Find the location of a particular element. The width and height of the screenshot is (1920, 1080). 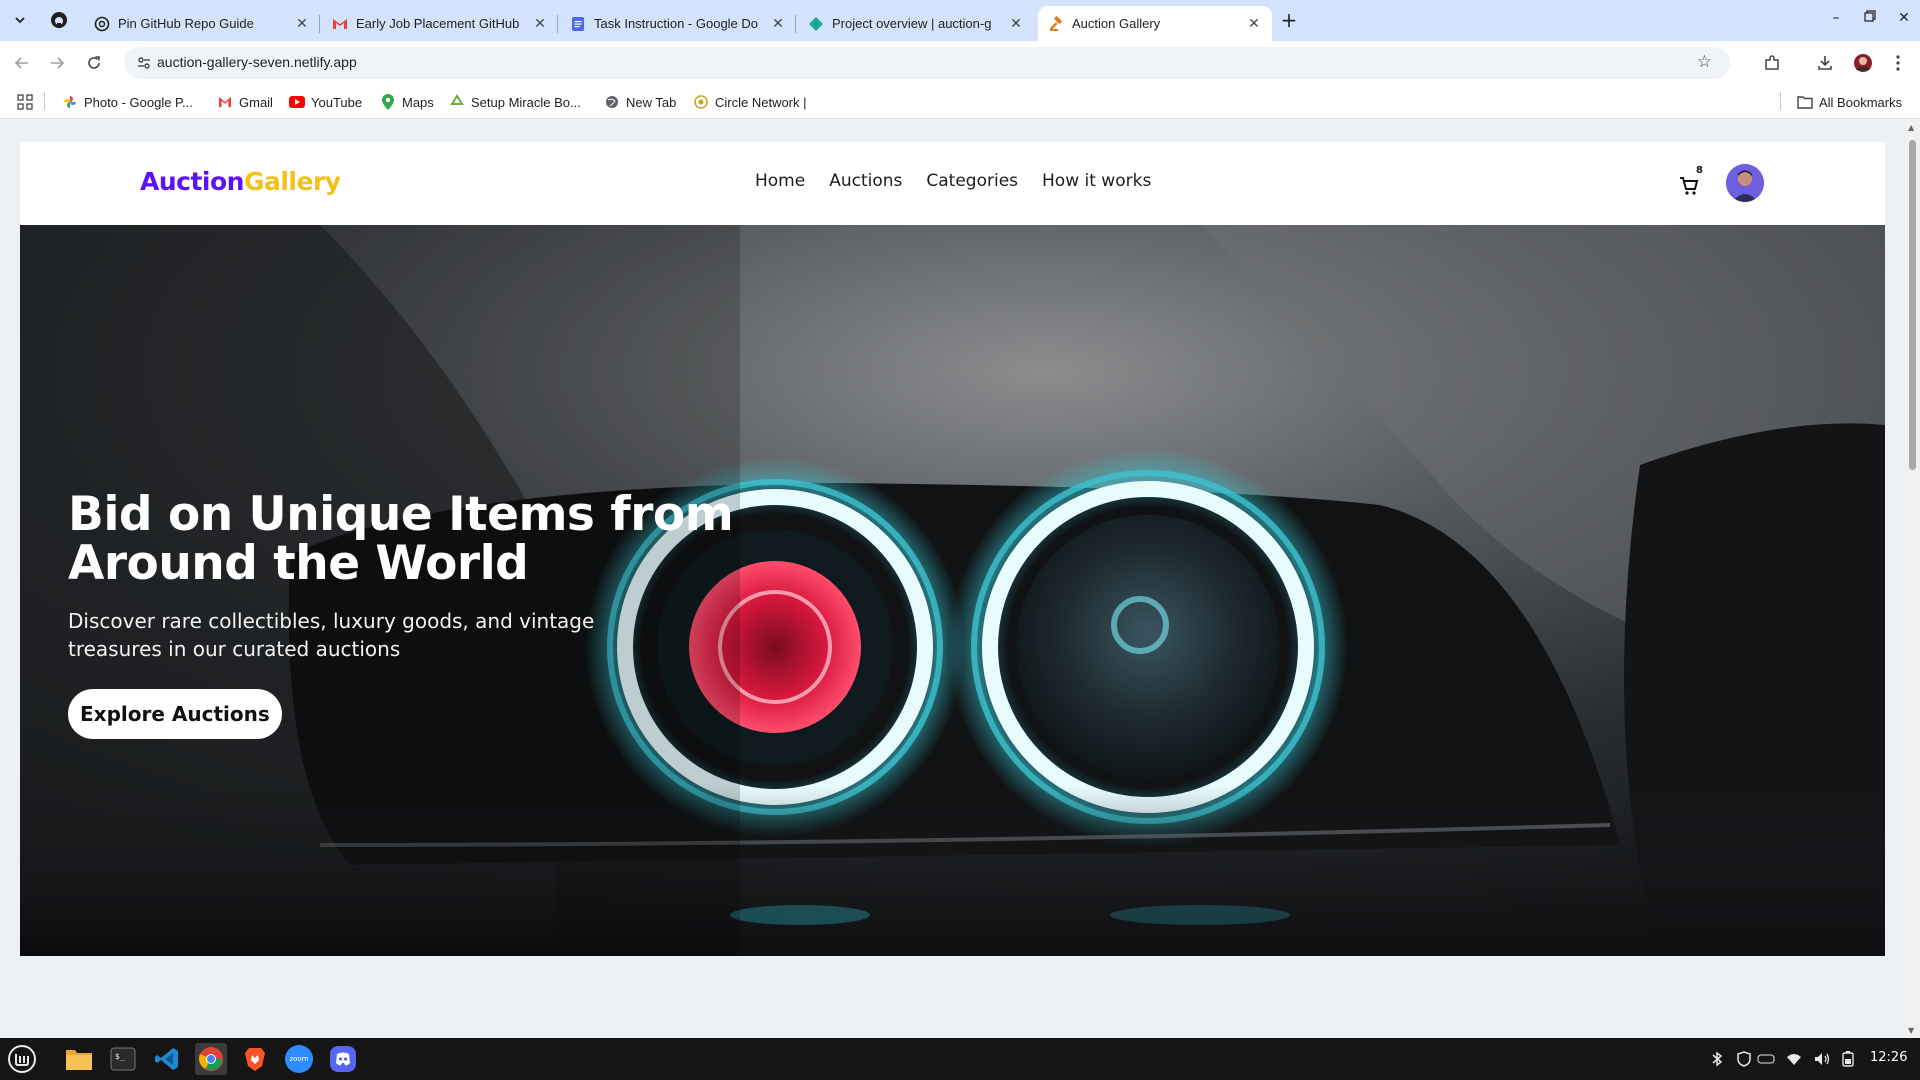

nav-how-it-works: How it works is located at coordinates (1096, 181).